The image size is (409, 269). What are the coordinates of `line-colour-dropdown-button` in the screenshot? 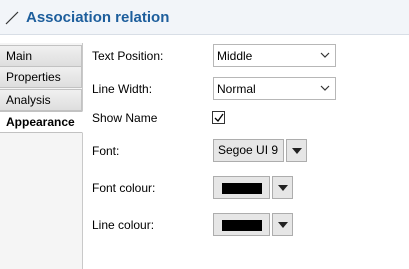 It's located at (282, 224).